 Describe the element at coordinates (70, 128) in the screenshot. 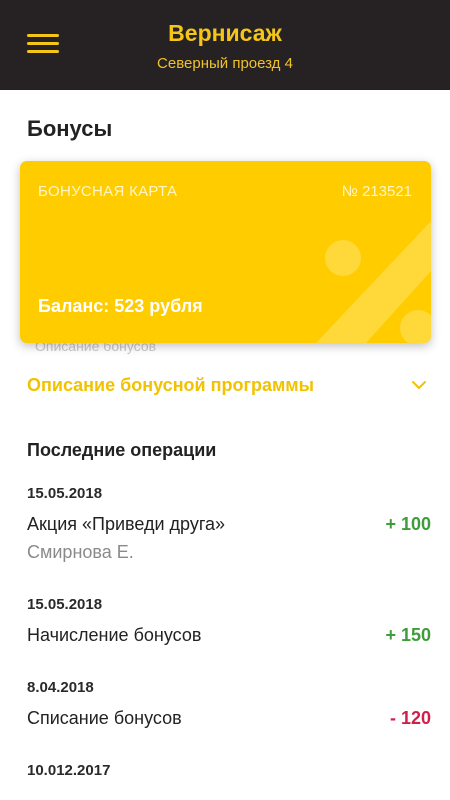

I see `page-title: Бонусы` at that location.